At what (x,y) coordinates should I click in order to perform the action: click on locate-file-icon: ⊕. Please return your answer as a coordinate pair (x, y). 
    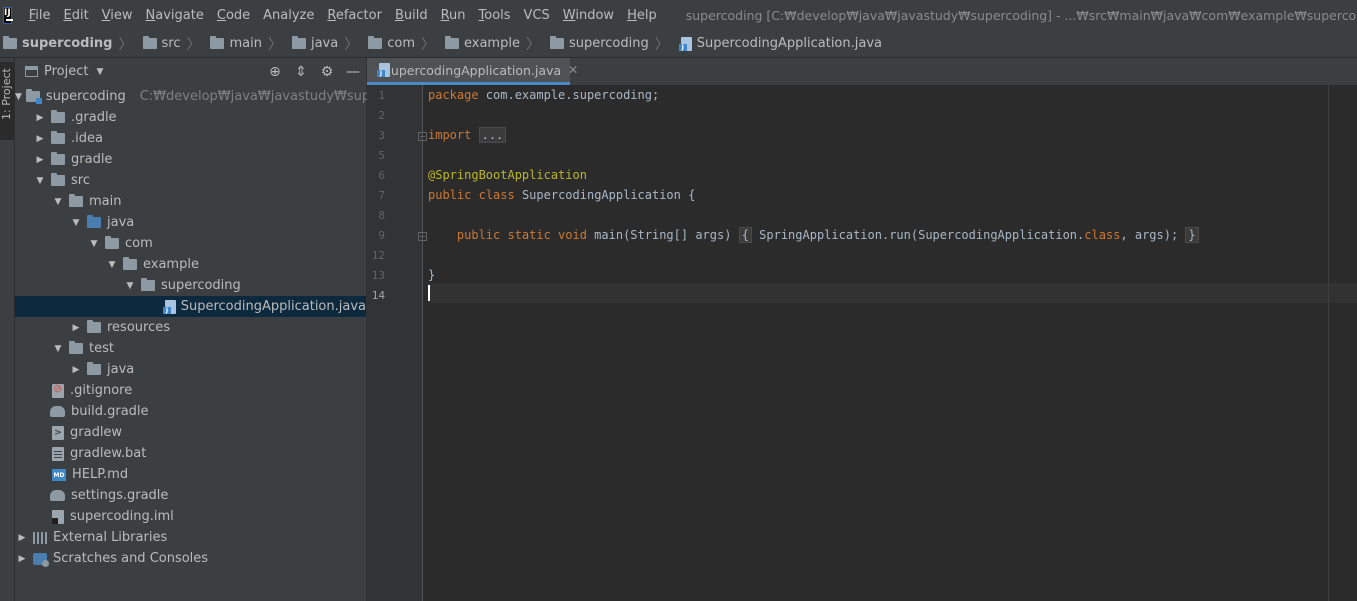
    Looking at the image, I should click on (275, 72).